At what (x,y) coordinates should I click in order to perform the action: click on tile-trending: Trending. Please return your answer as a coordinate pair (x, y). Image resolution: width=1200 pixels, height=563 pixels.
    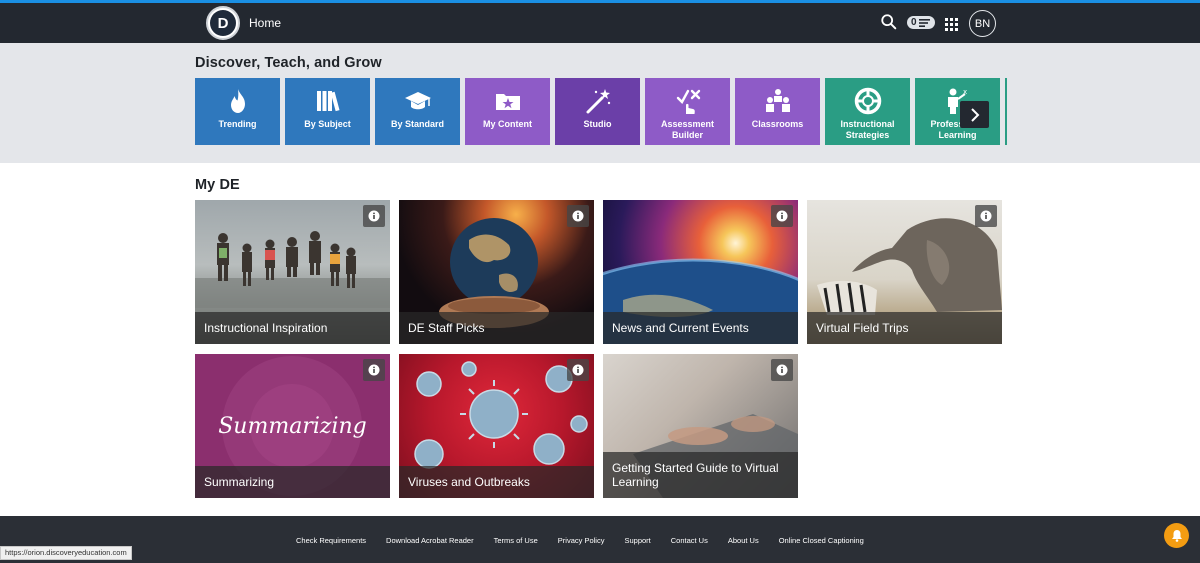
    Looking at the image, I should click on (237, 111).